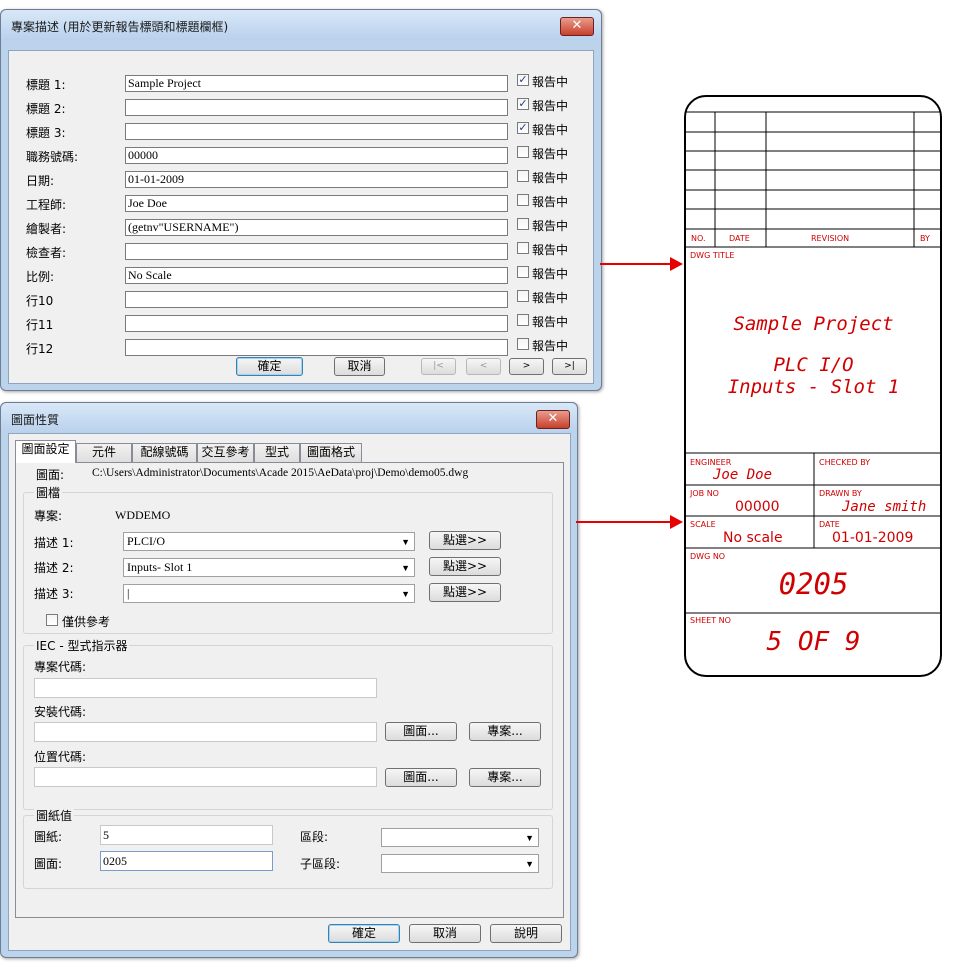  What do you see at coordinates (813, 642) in the screenshot?
I see `sheet-number-value: 5 OF 9` at bounding box center [813, 642].